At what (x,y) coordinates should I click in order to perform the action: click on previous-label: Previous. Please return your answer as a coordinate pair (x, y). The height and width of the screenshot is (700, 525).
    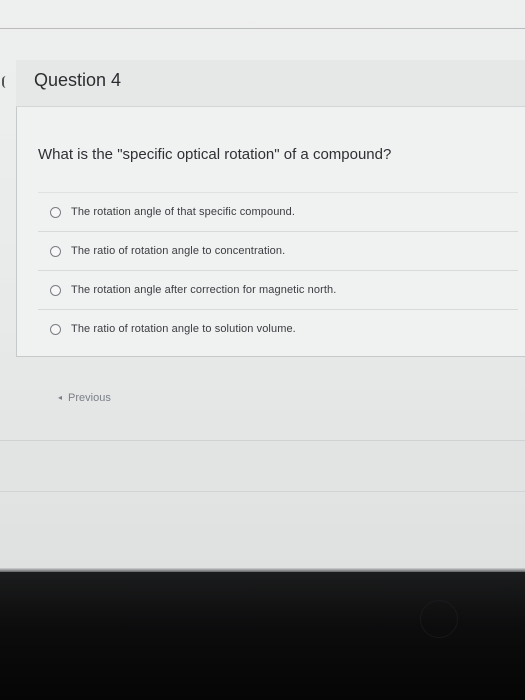
    Looking at the image, I should click on (89, 398).